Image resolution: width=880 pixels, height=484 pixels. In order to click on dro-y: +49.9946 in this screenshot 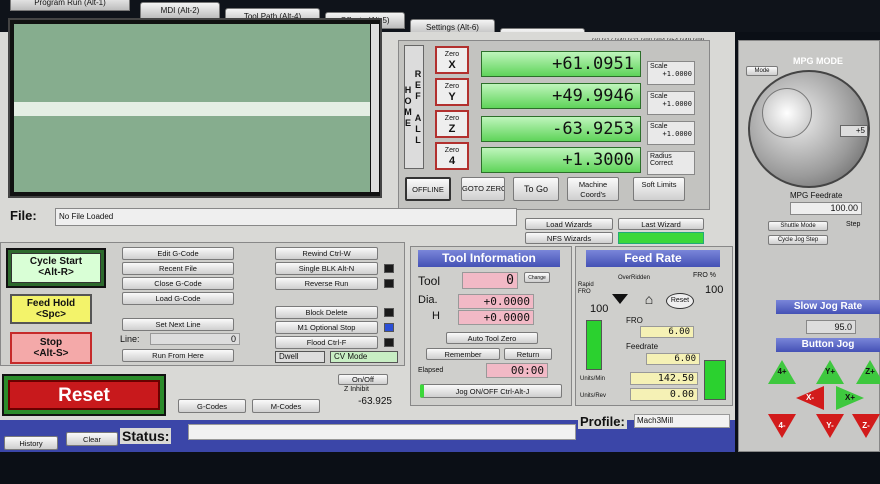, I will do `click(561, 96)`.